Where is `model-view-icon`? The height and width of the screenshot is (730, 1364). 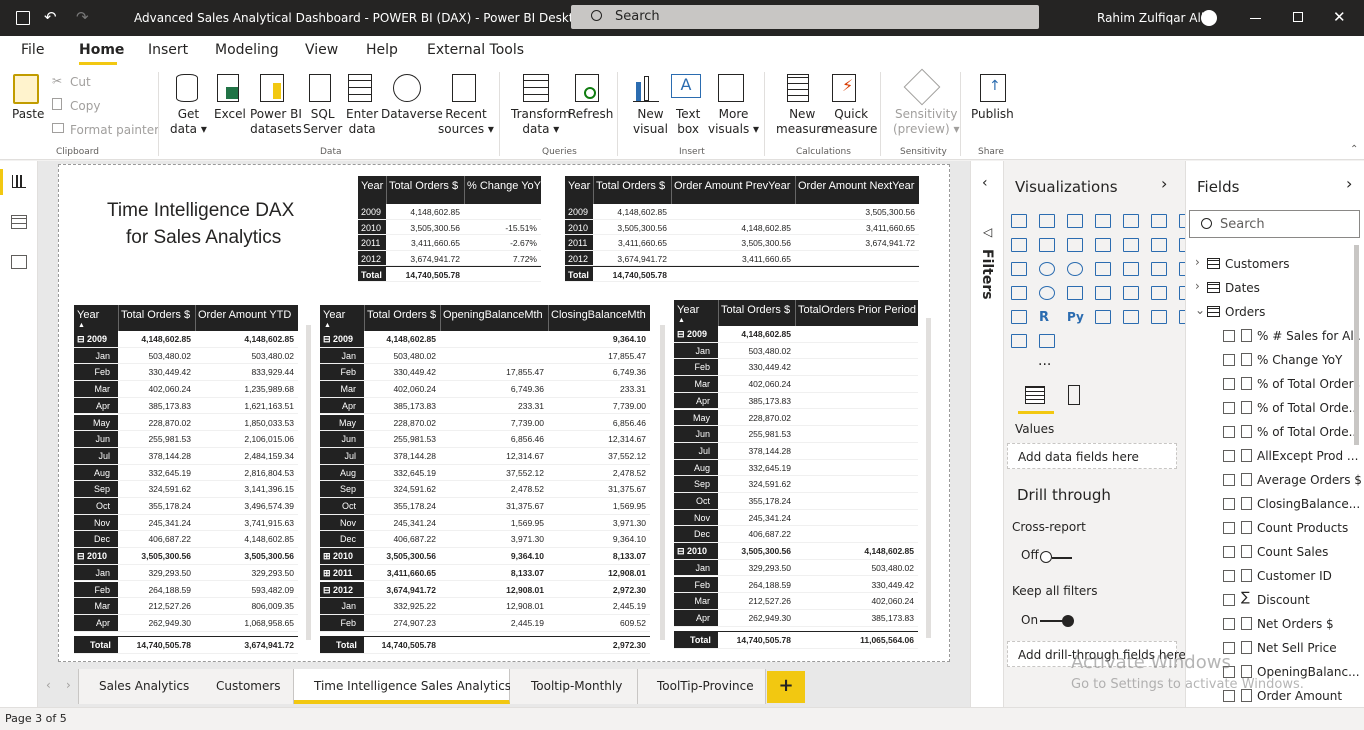 model-view-icon is located at coordinates (19, 262).